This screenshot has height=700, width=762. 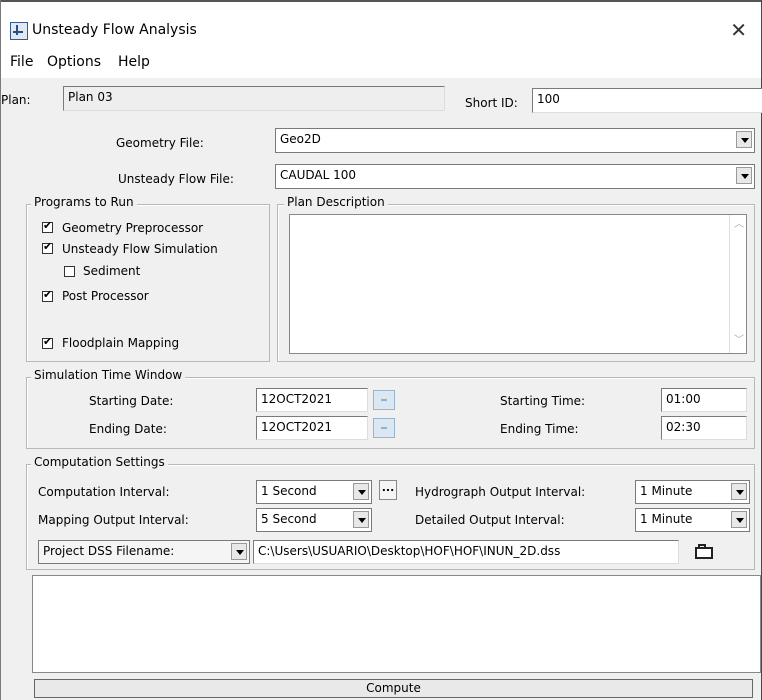 I want to click on short-id-label: Short ID:, so click(x=491, y=103).